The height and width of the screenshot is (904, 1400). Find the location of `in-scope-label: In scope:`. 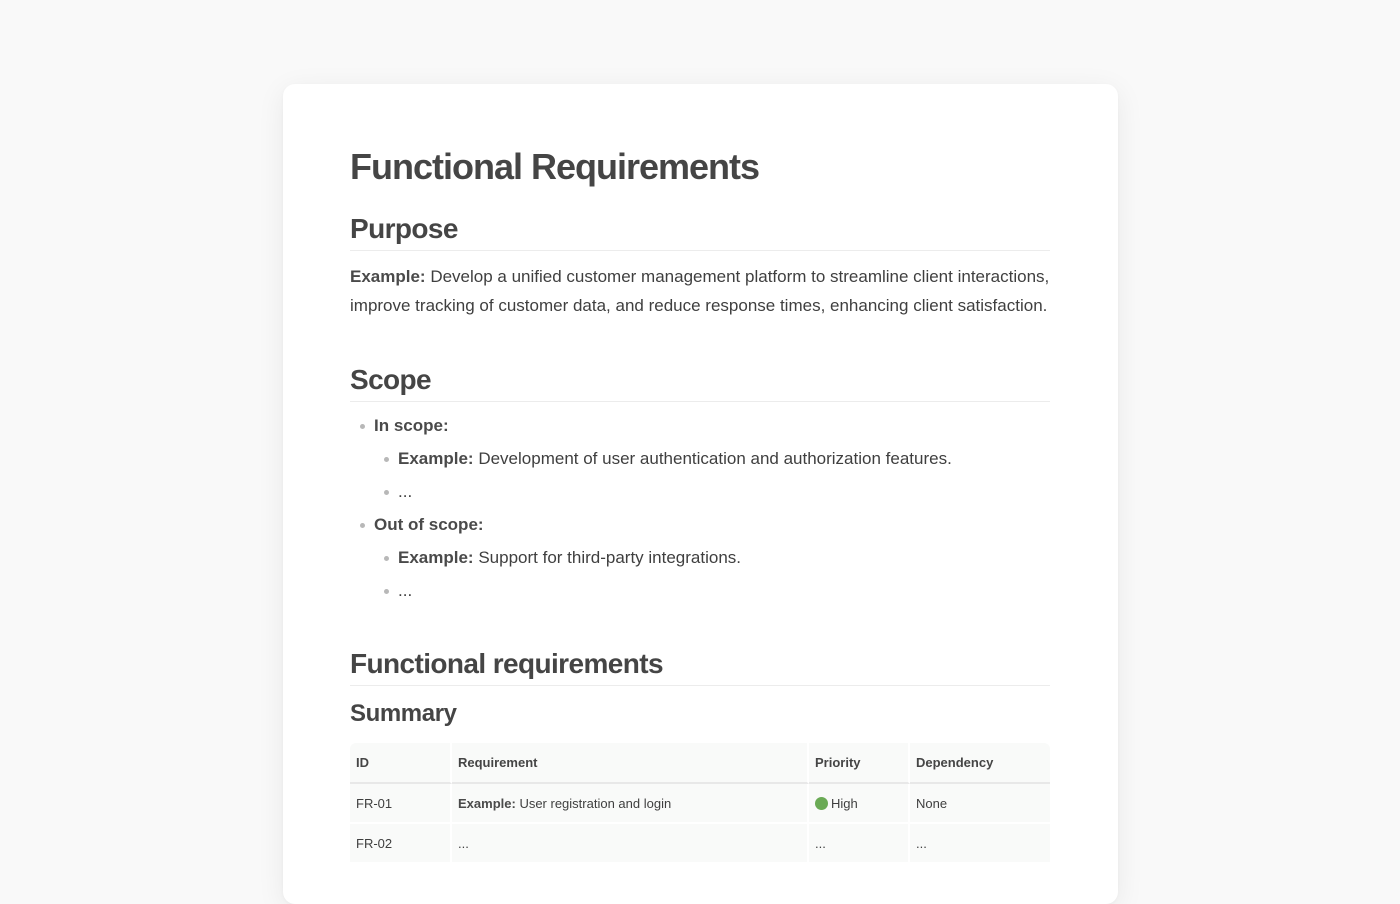

in-scope-label: In scope: is located at coordinates (411, 425).